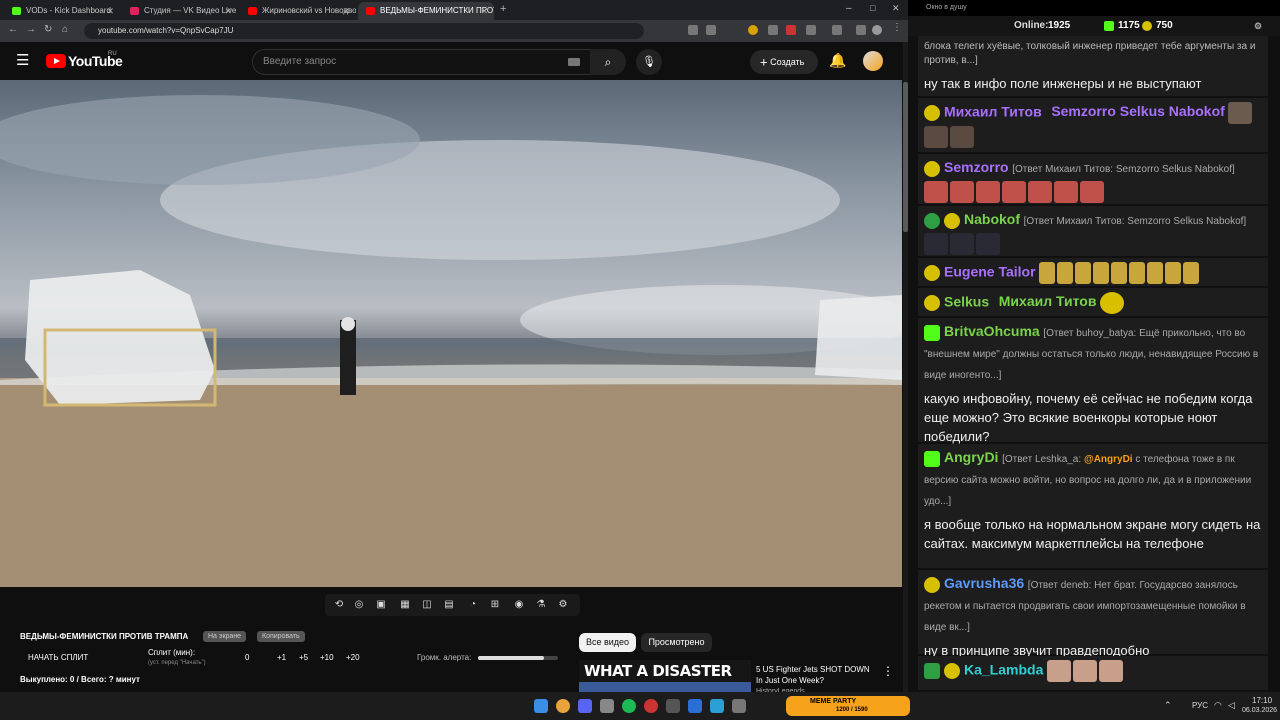 Image resolution: width=1280 pixels, height=720 pixels. What do you see at coordinates (848, 706) in the screenshot?
I see `meme-party-widget: MEME PARTY 1200 / 1590` at bounding box center [848, 706].